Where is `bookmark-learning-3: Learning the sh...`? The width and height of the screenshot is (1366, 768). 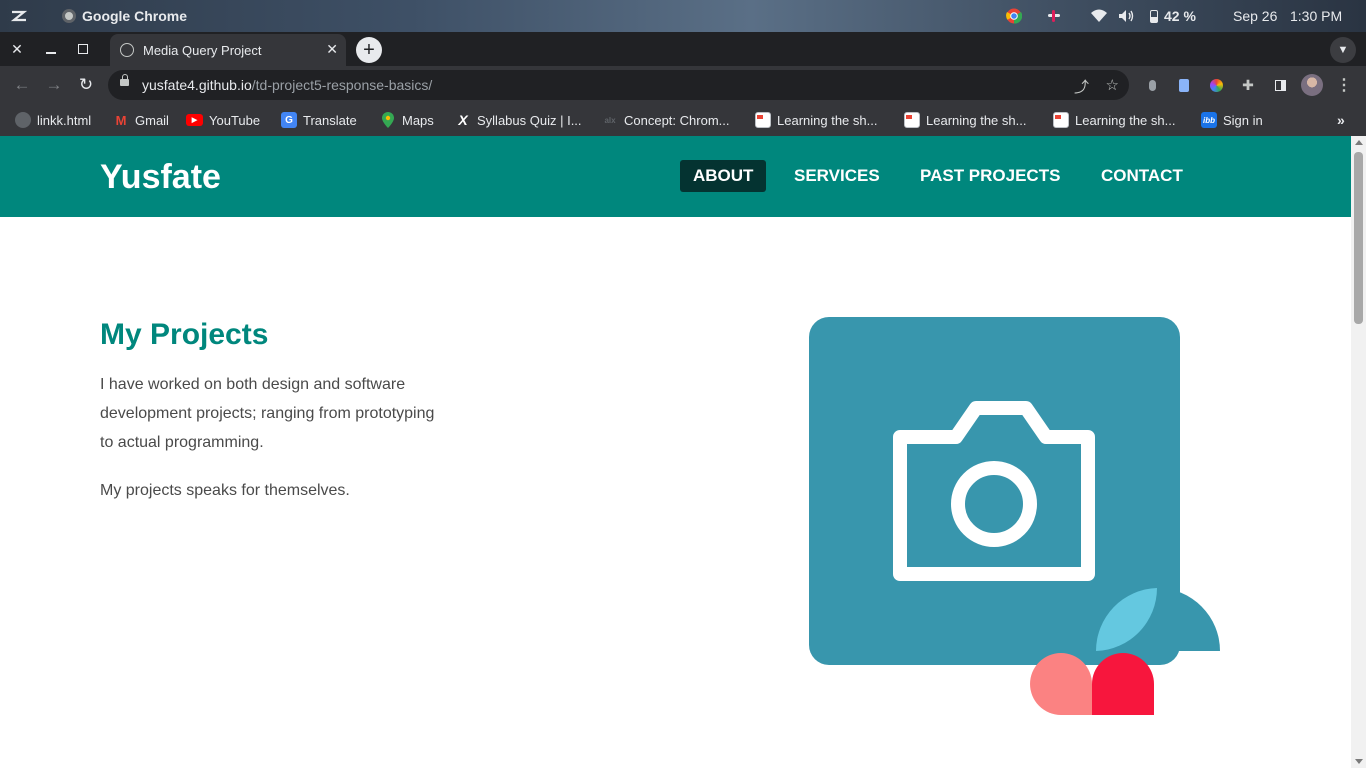
bookmark-learning-3: Learning the sh... is located at coordinates (1114, 120).